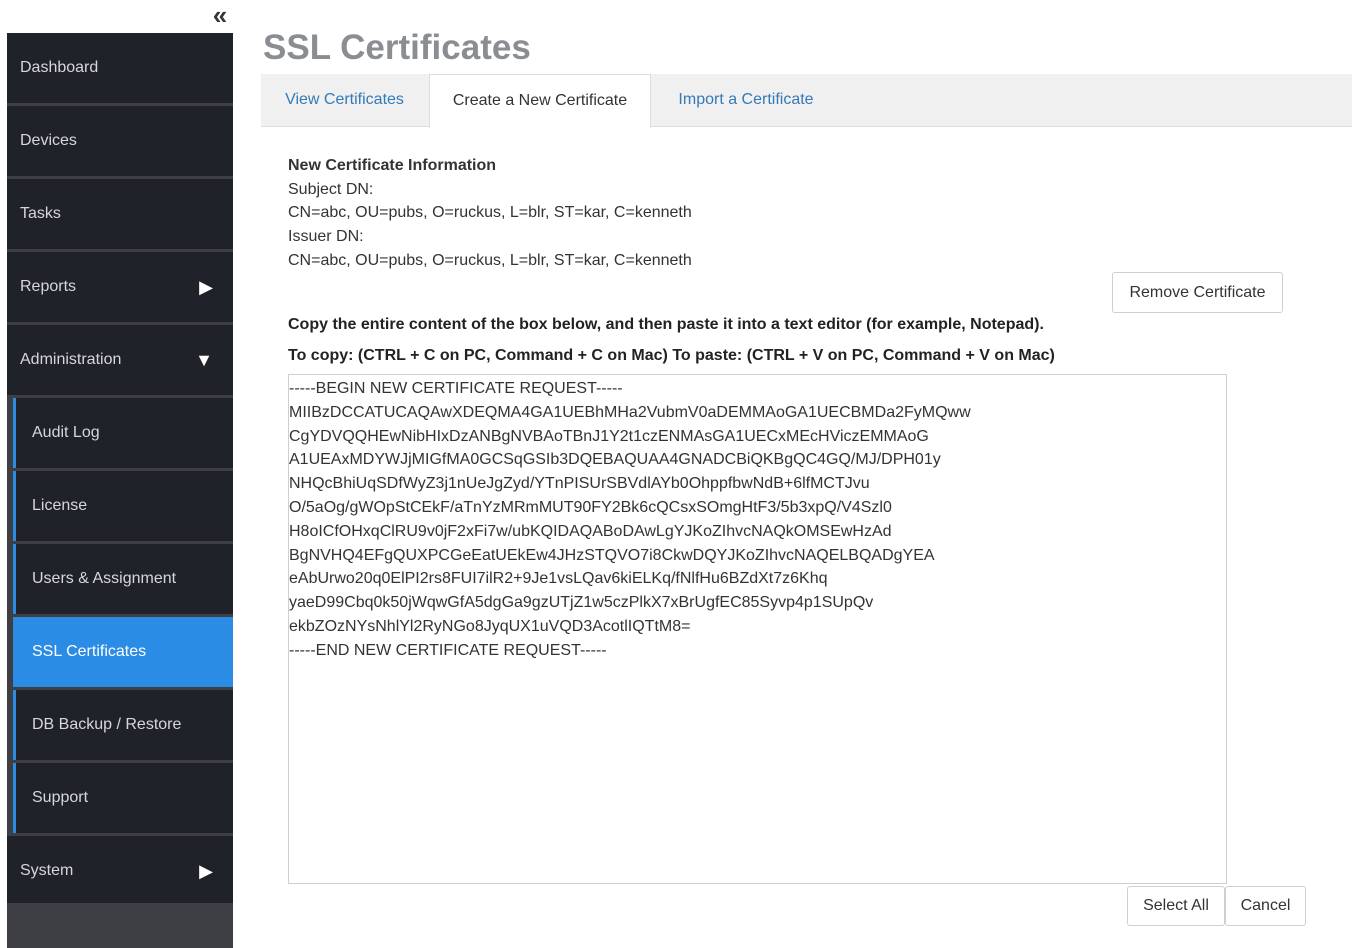 This screenshot has width=1352, height=948. I want to click on tab-import-certificate: Import a Certificate, so click(746, 100).